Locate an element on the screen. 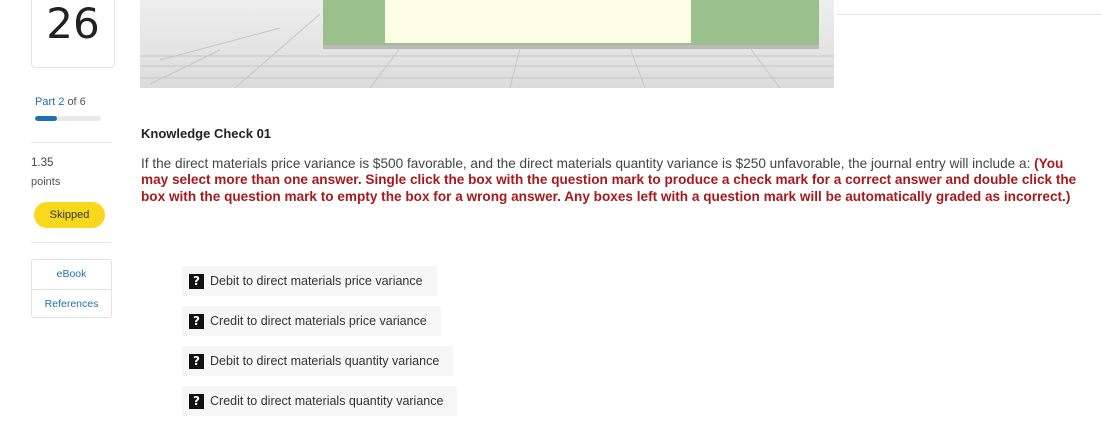 This screenshot has width=1102, height=428. part-word: Part is located at coordinates (45, 102).